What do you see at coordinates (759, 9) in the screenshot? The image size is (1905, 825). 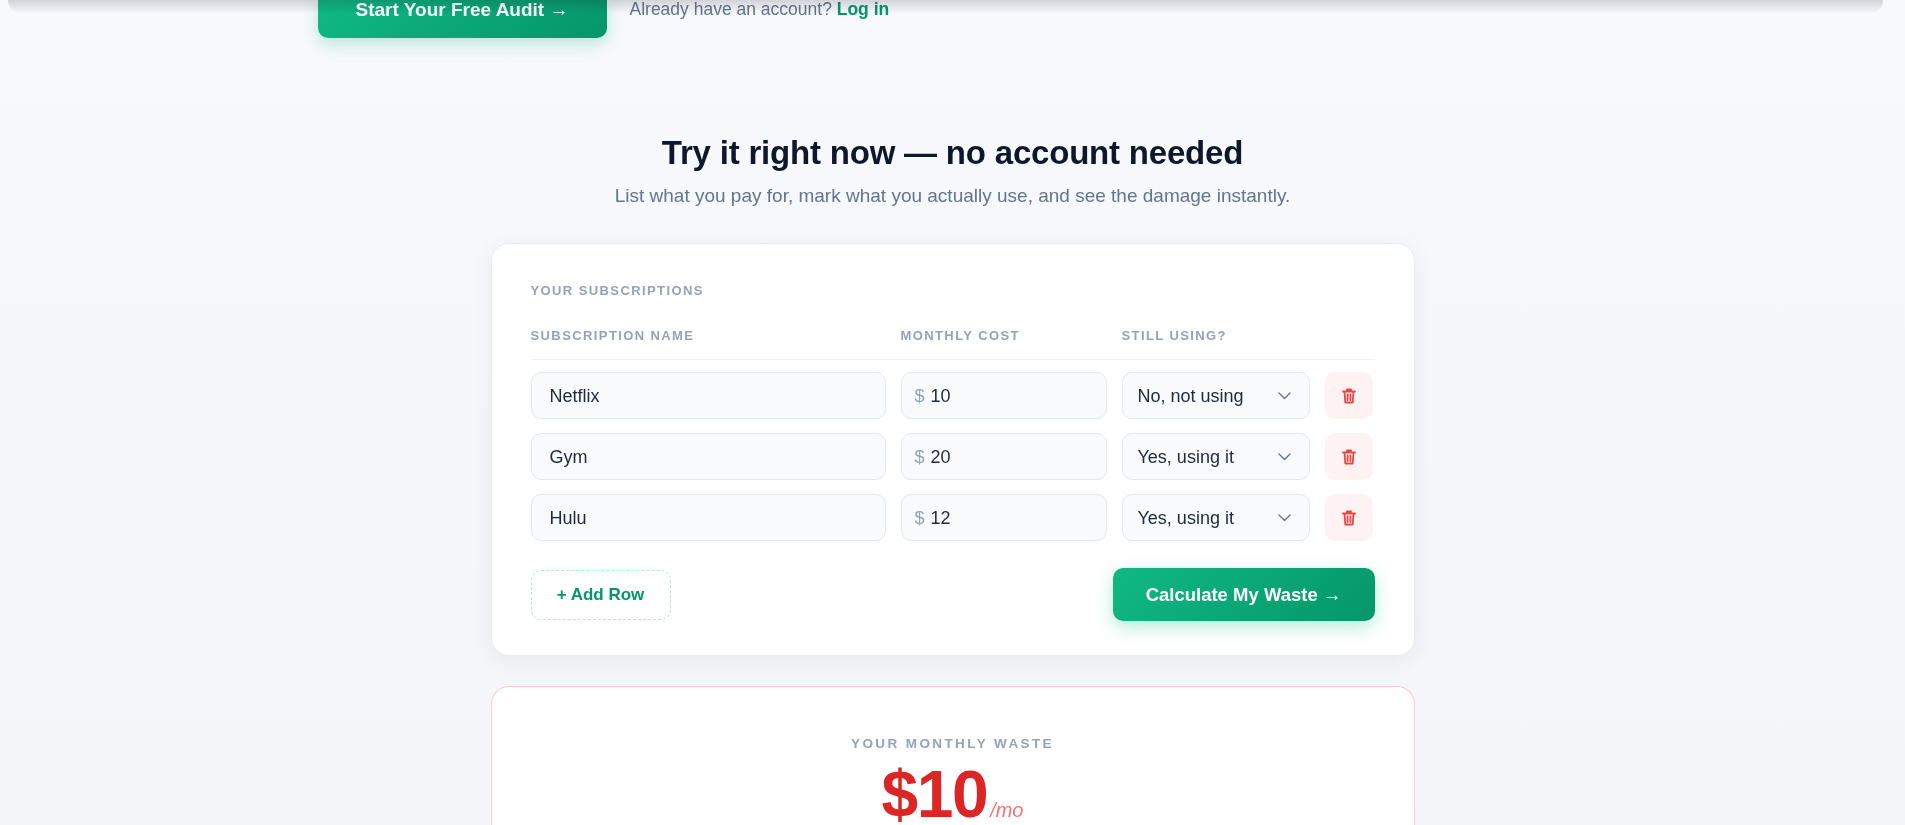 I see `login-prompt: Already have an account? Log in` at bounding box center [759, 9].